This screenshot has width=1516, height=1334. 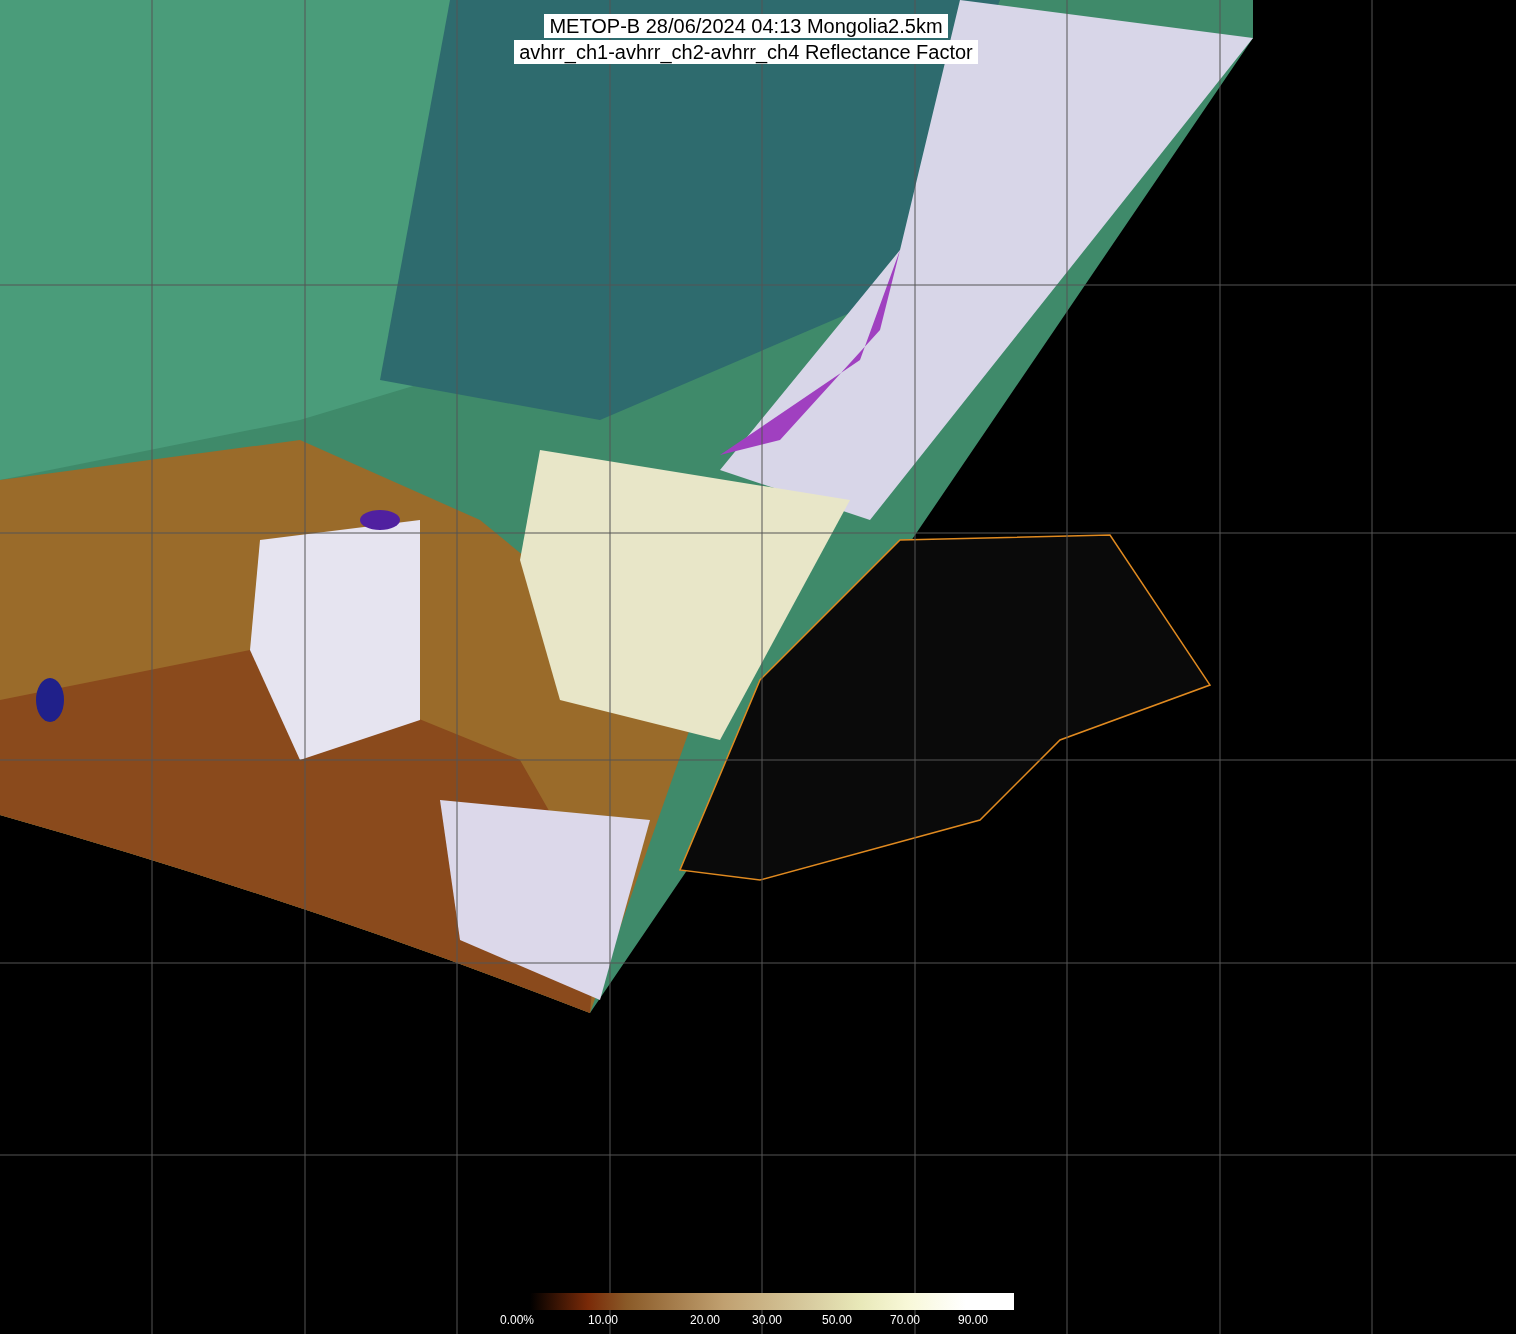 What do you see at coordinates (973, 1320) in the screenshot?
I see `scale-label: 90.00` at bounding box center [973, 1320].